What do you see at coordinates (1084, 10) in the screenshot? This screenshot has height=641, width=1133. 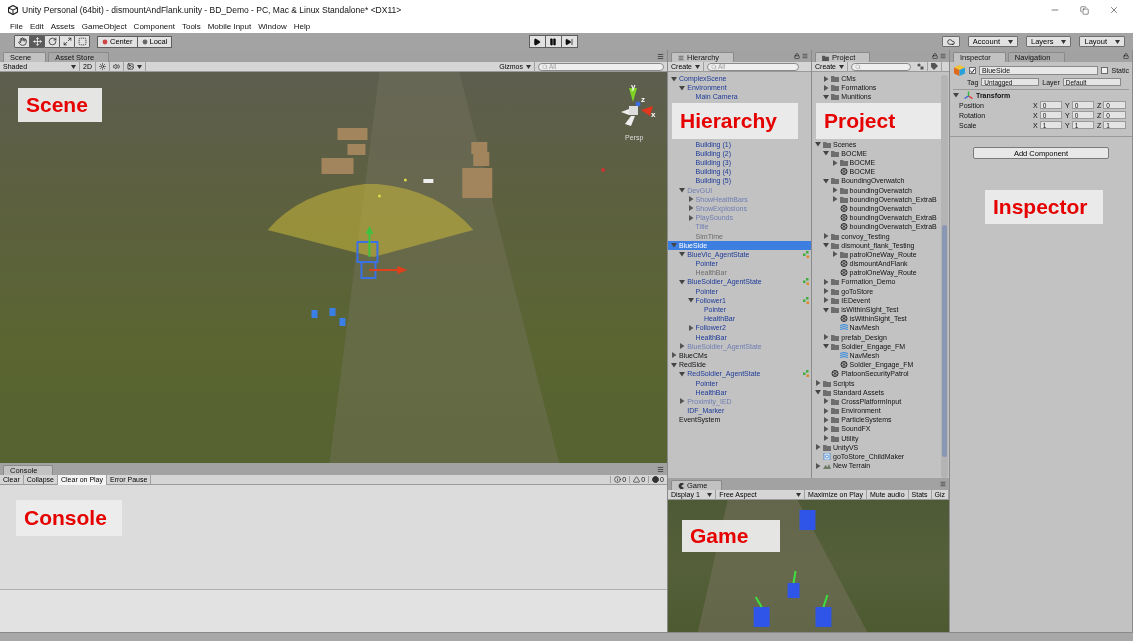 I see `restore-icon` at bounding box center [1084, 10].